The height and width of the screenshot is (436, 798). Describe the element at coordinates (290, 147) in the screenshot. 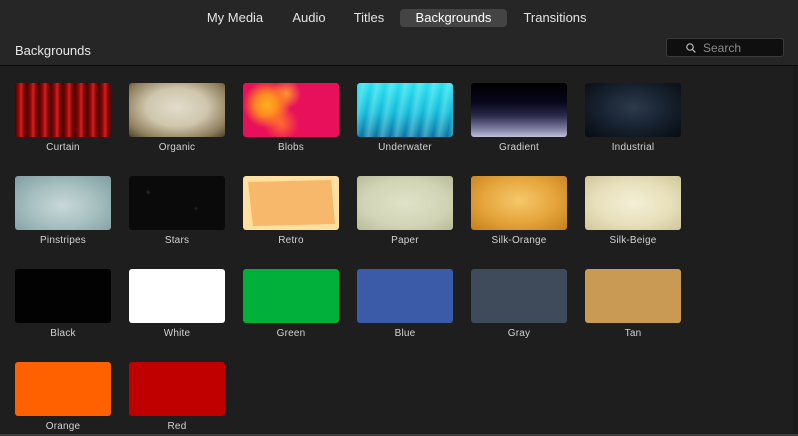

I see `background-label: Blobs` at that location.